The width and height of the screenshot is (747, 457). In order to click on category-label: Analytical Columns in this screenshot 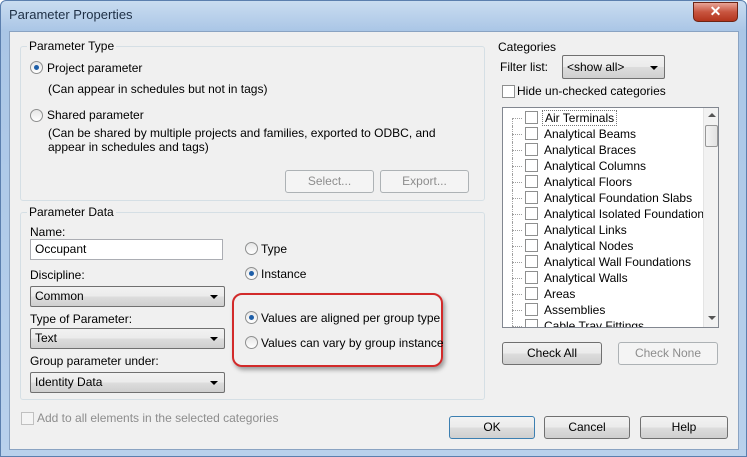, I will do `click(595, 166)`.